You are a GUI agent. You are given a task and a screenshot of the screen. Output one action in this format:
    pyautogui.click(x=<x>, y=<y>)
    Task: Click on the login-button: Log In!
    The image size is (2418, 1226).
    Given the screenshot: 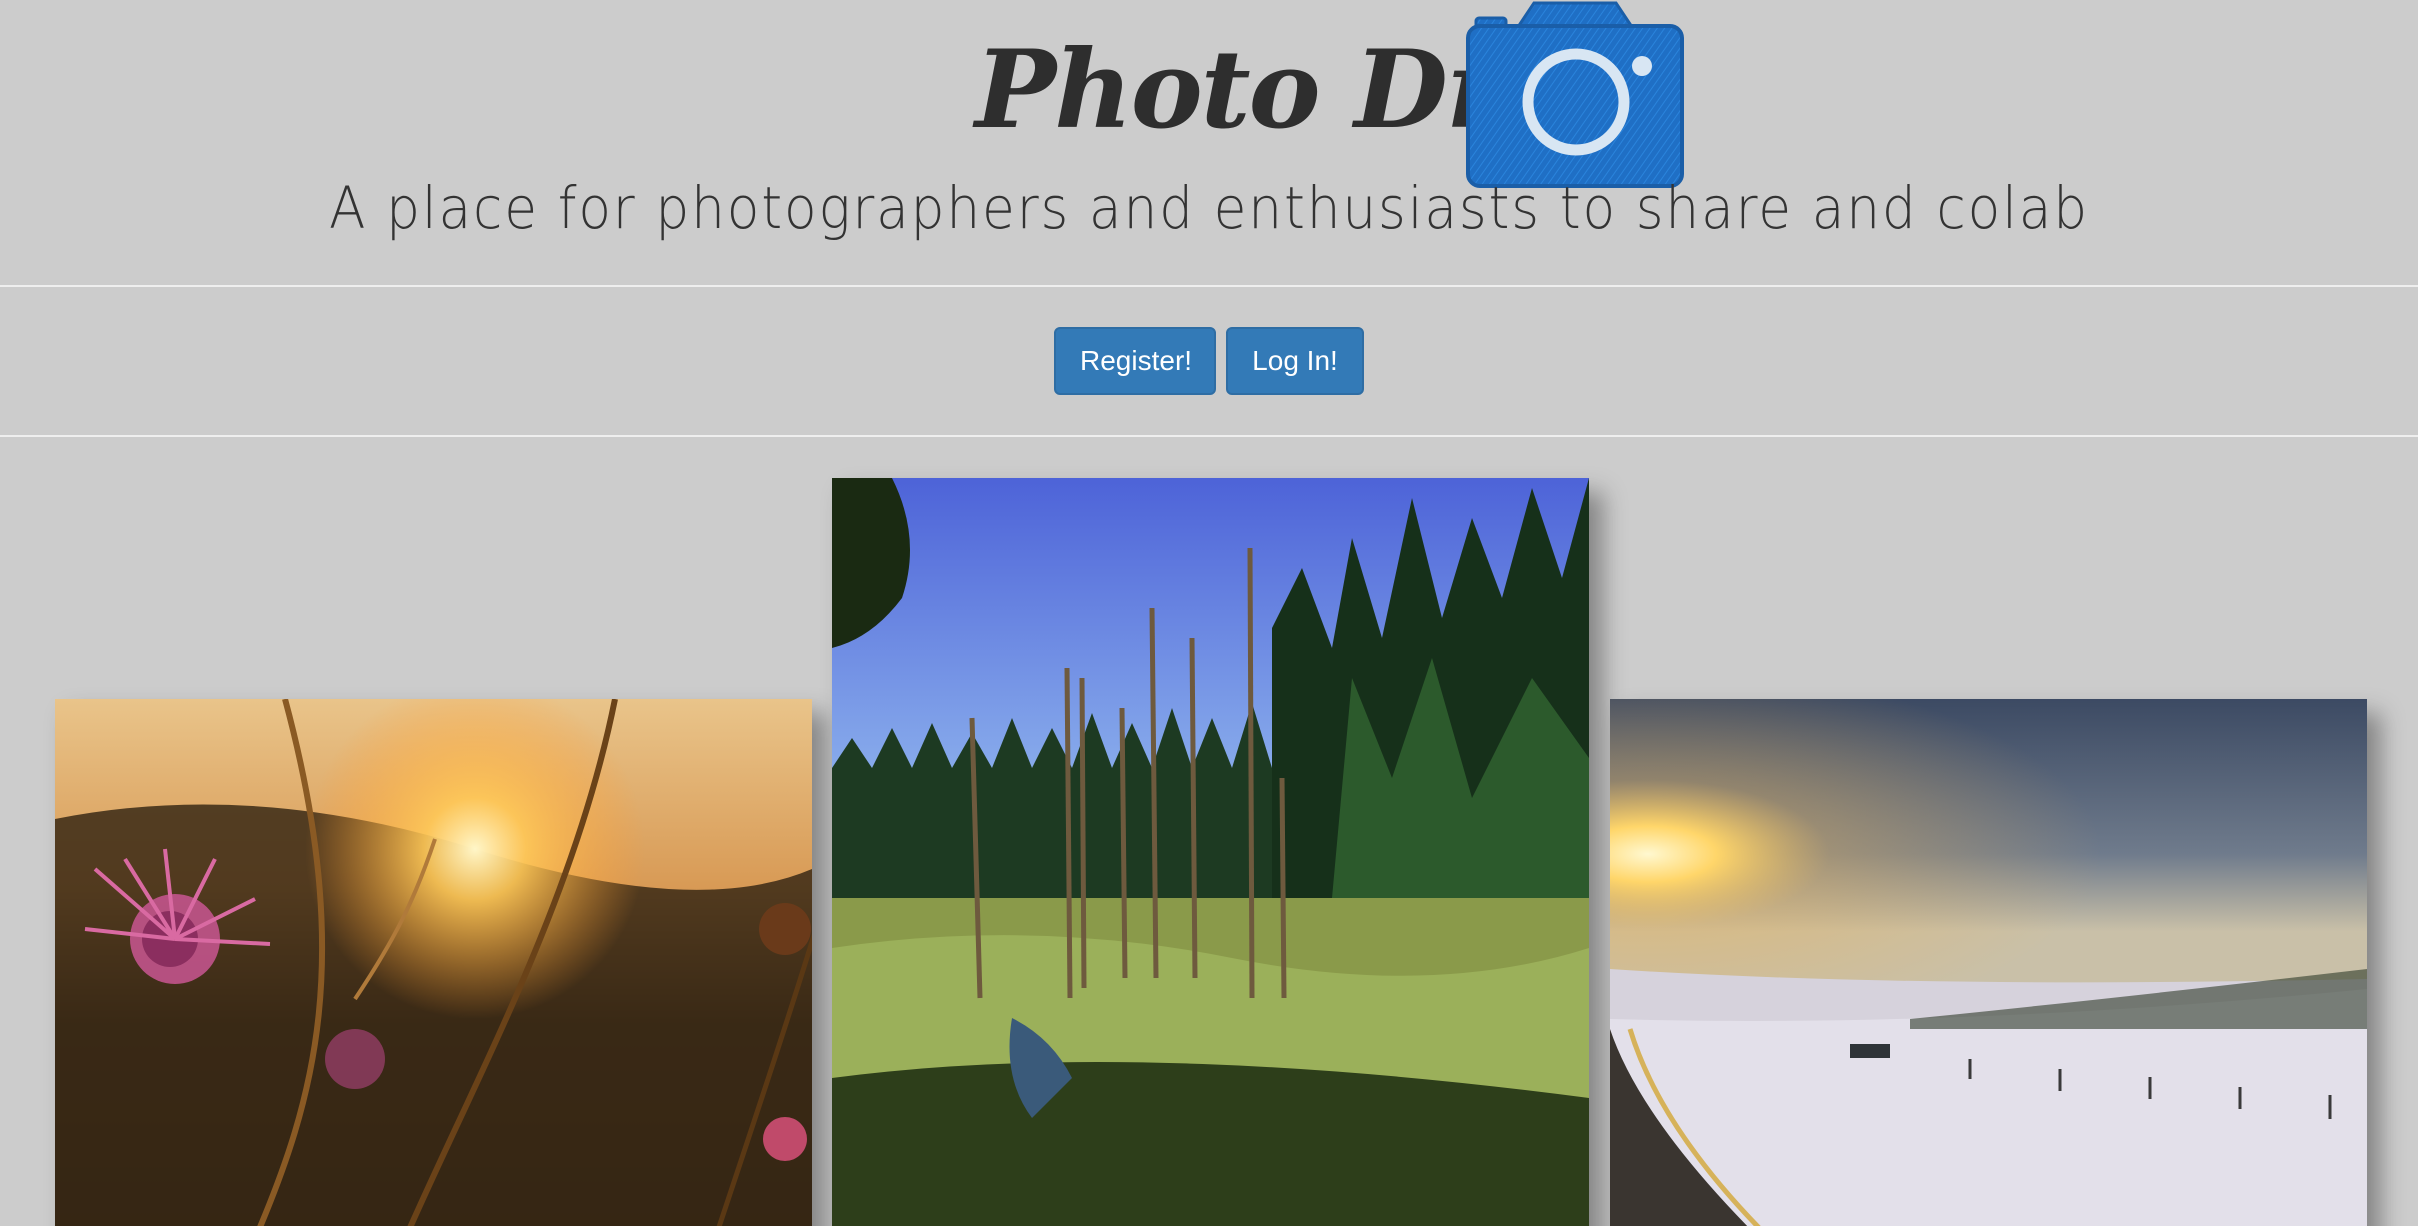 What is the action you would take?
    pyautogui.click(x=1295, y=361)
    